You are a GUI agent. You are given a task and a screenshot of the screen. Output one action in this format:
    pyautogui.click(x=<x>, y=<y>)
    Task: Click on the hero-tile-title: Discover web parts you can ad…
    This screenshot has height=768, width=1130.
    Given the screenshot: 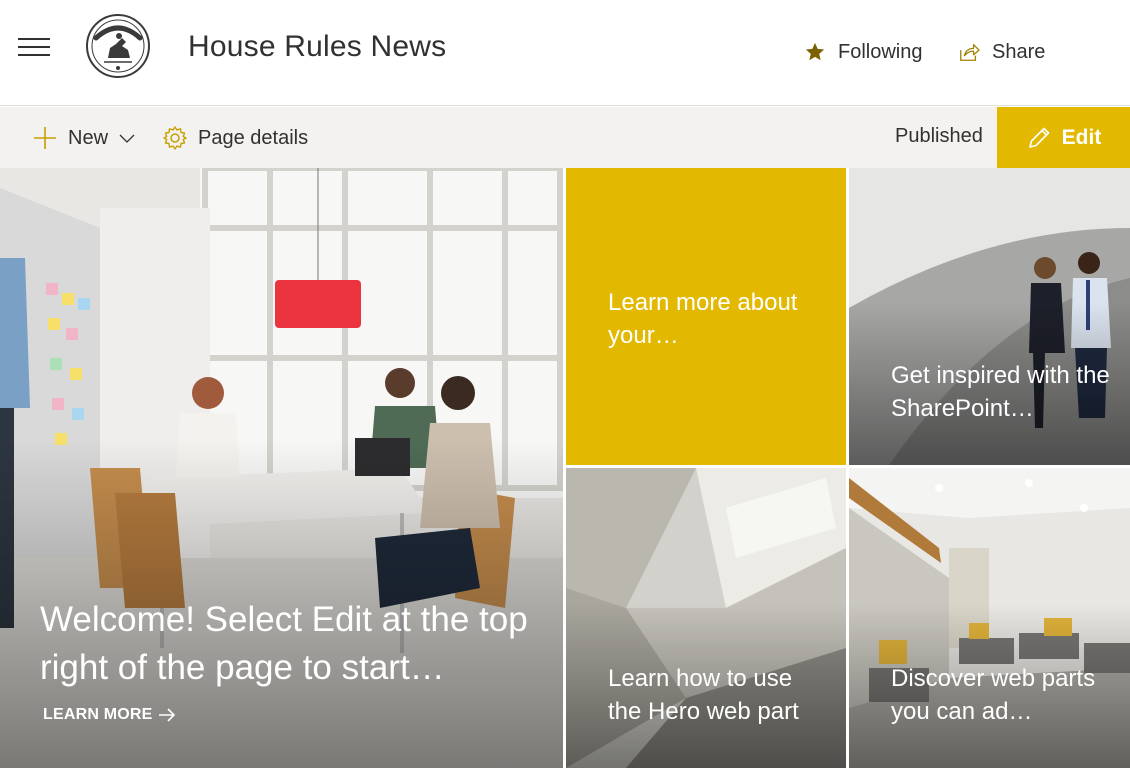 What is the action you would take?
    pyautogui.click(x=993, y=695)
    